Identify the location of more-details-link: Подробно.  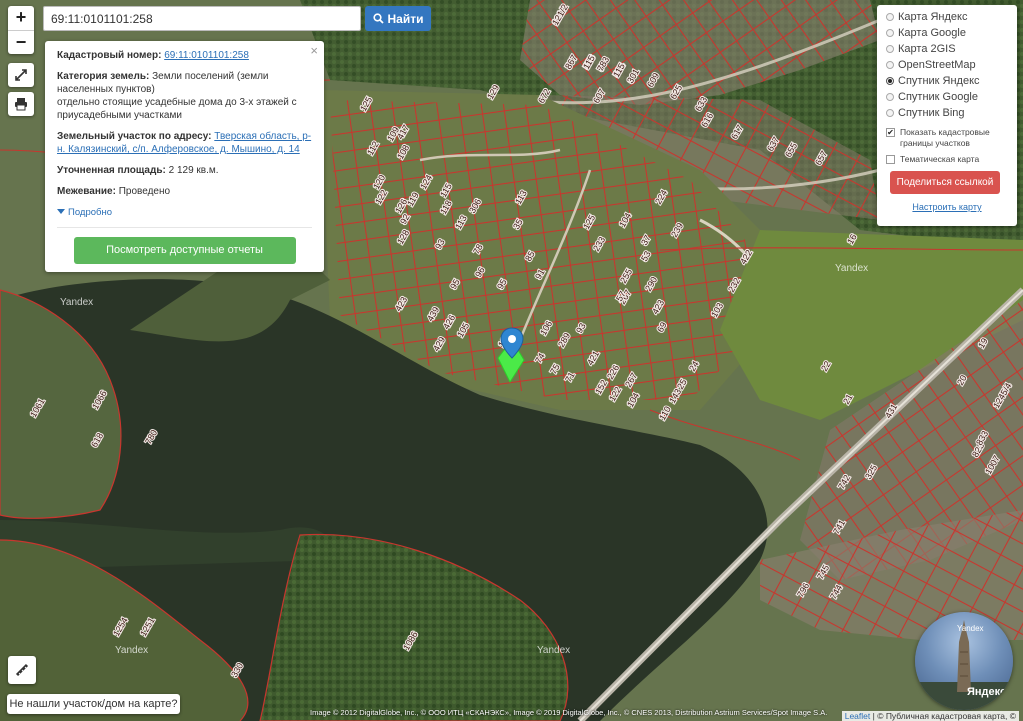
(84, 212).